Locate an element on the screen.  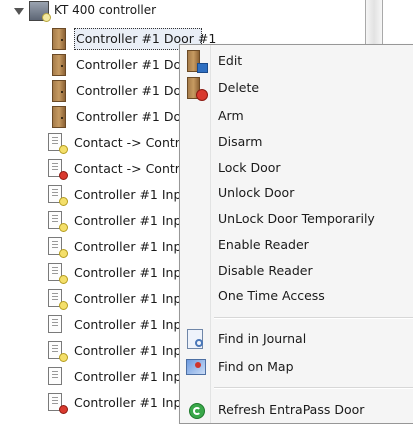
menu-item-label: Refresh EntraPass Door is located at coordinates (291, 409).